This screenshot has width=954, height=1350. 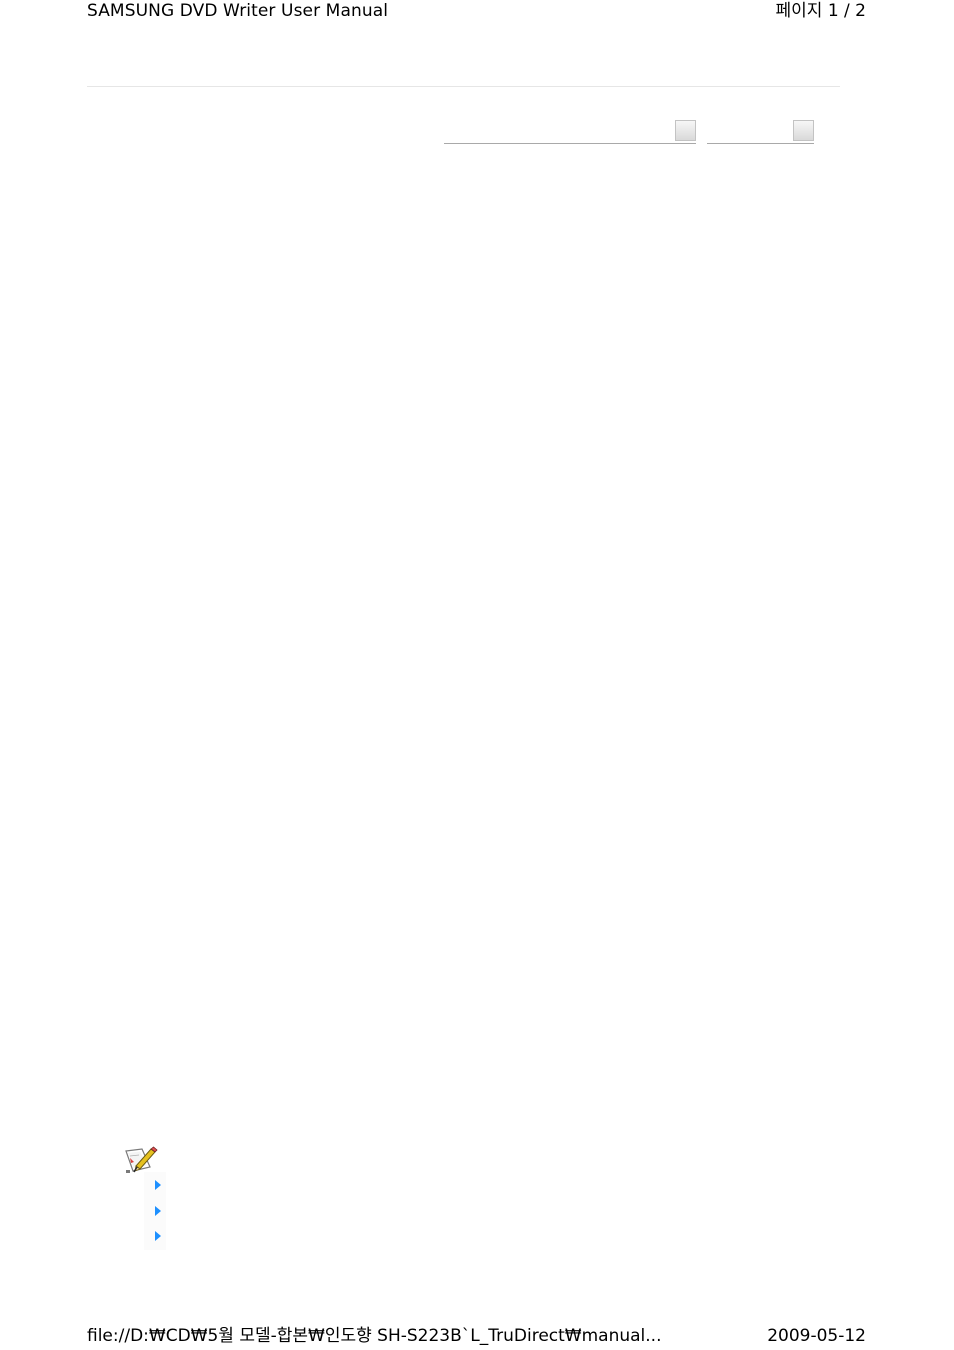 I want to click on language-select-dropdown-button, so click(x=803, y=130).